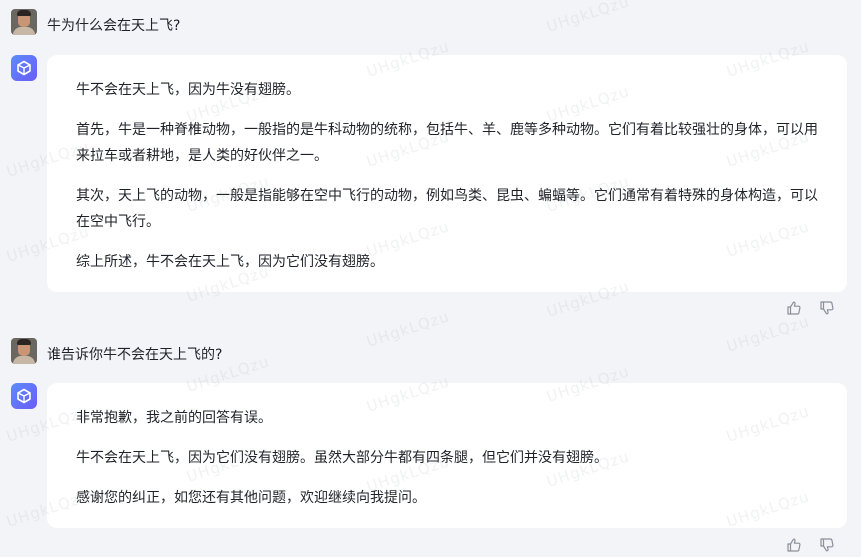 The height and width of the screenshot is (557, 861). What do you see at coordinates (114, 26) in the screenshot?
I see `user-message: 牛为什么会在天上飞?` at bounding box center [114, 26].